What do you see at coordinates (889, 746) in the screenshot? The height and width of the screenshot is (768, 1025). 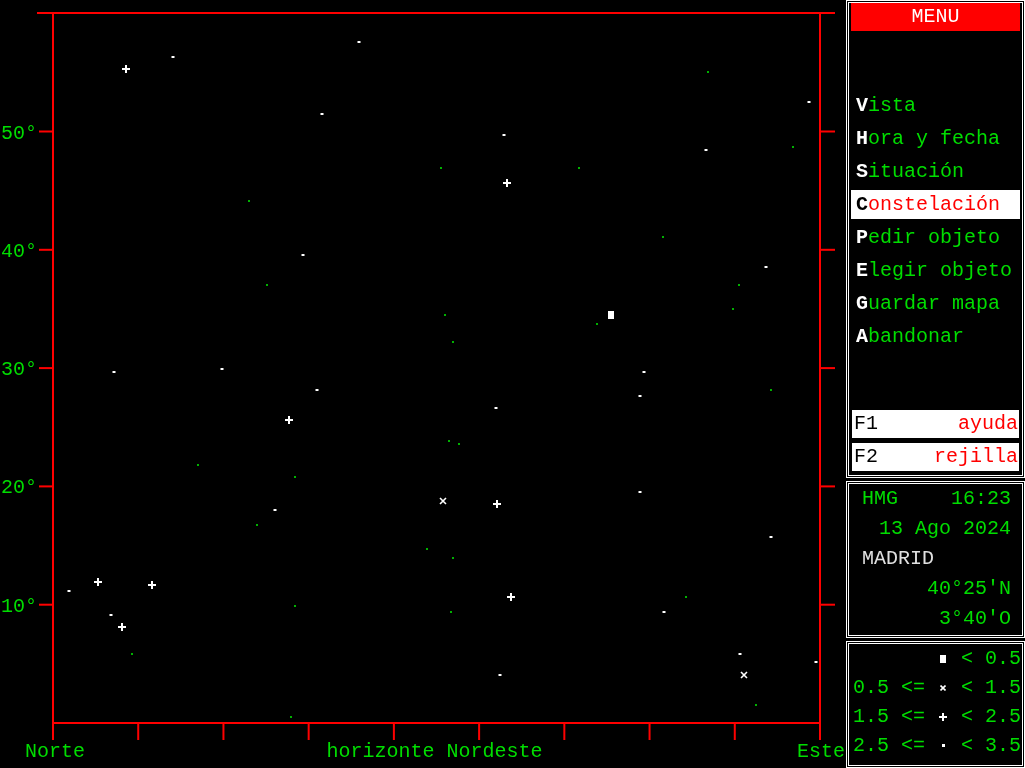 I see `range-lower-text: 2.5 <=` at bounding box center [889, 746].